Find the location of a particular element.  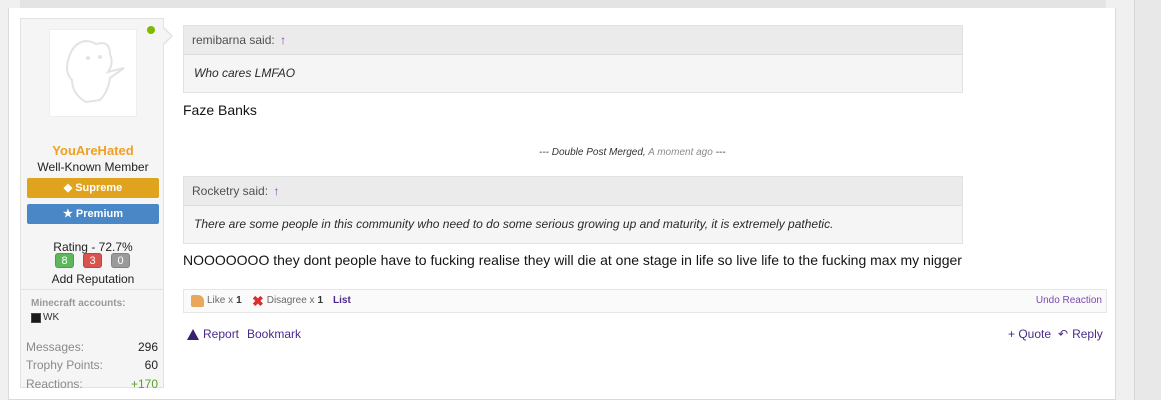

like-label: Like x is located at coordinates (220, 300).